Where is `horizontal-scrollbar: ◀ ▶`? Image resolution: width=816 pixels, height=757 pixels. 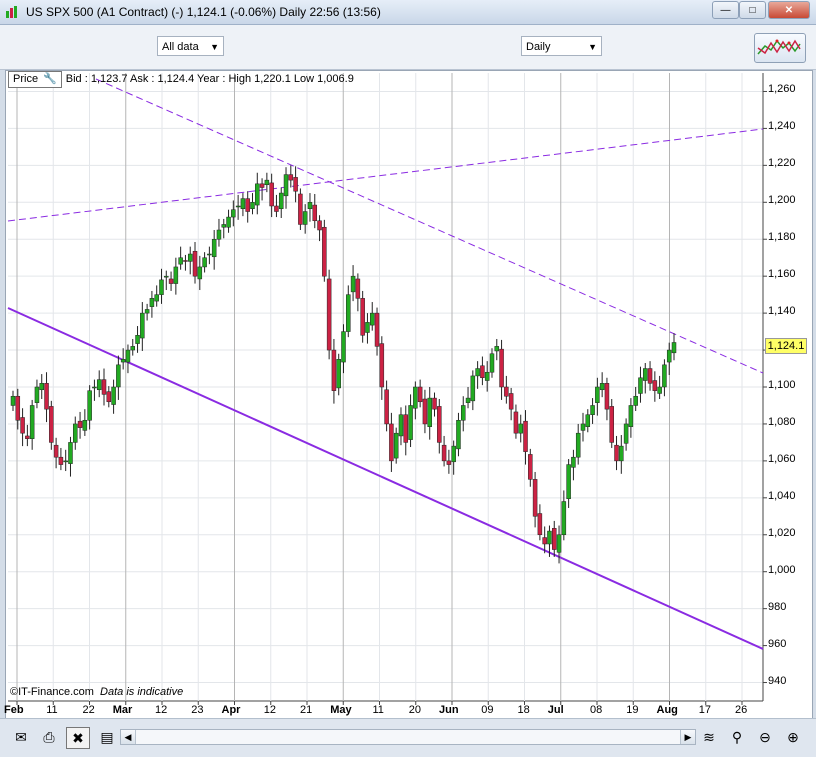 horizontal-scrollbar: ◀ ▶ is located at coordinates (408, 737).